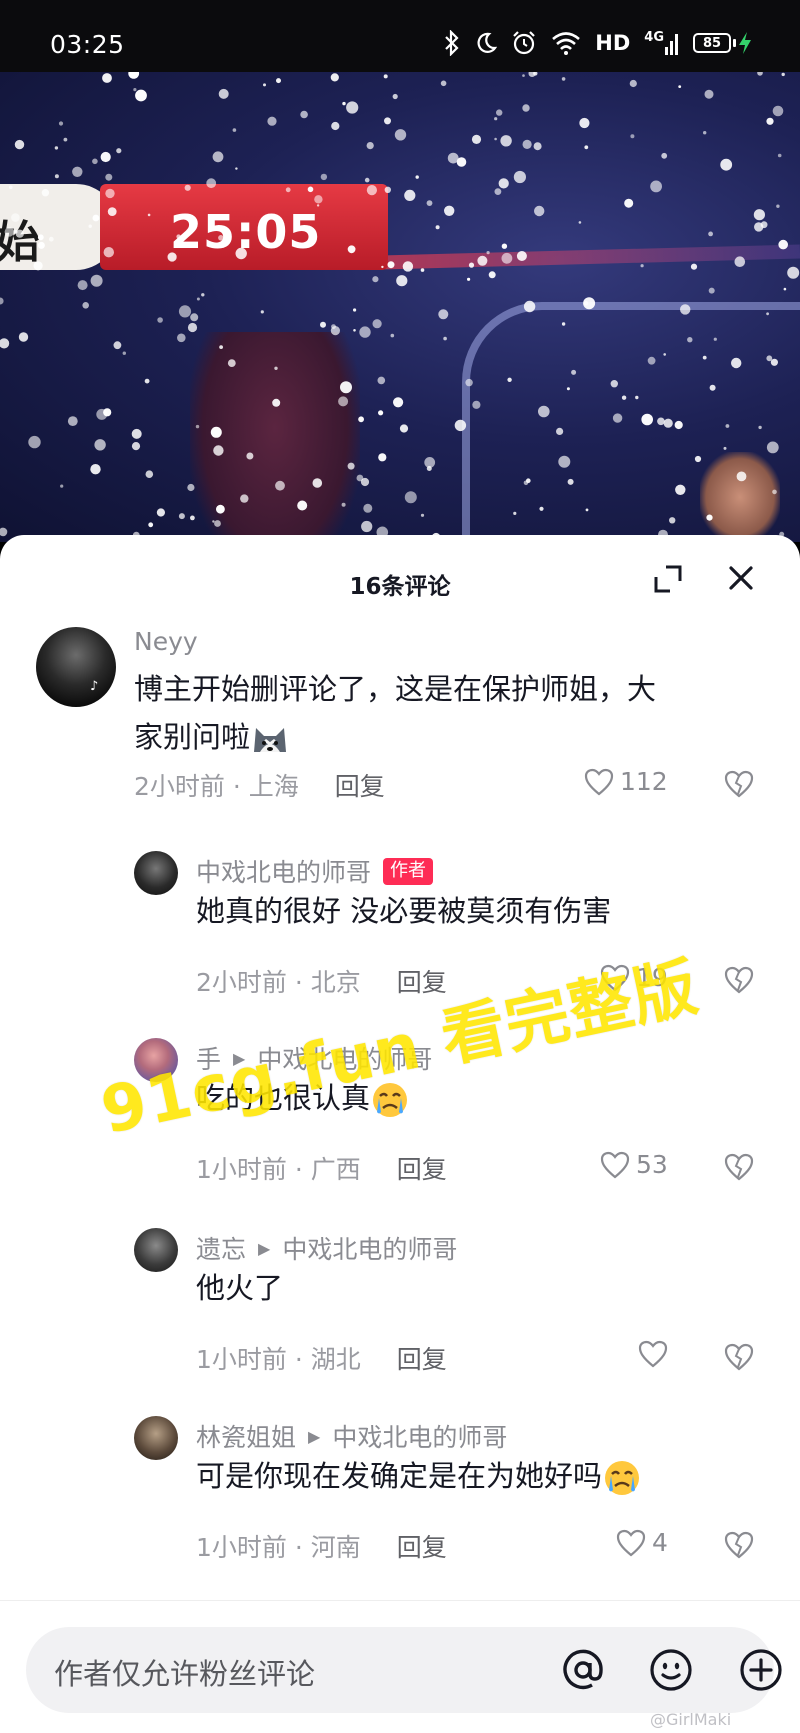  What do you see at coordinates (656, 1354) in the screenshot?
I see `like-button` at bounding box center [656, 1354].